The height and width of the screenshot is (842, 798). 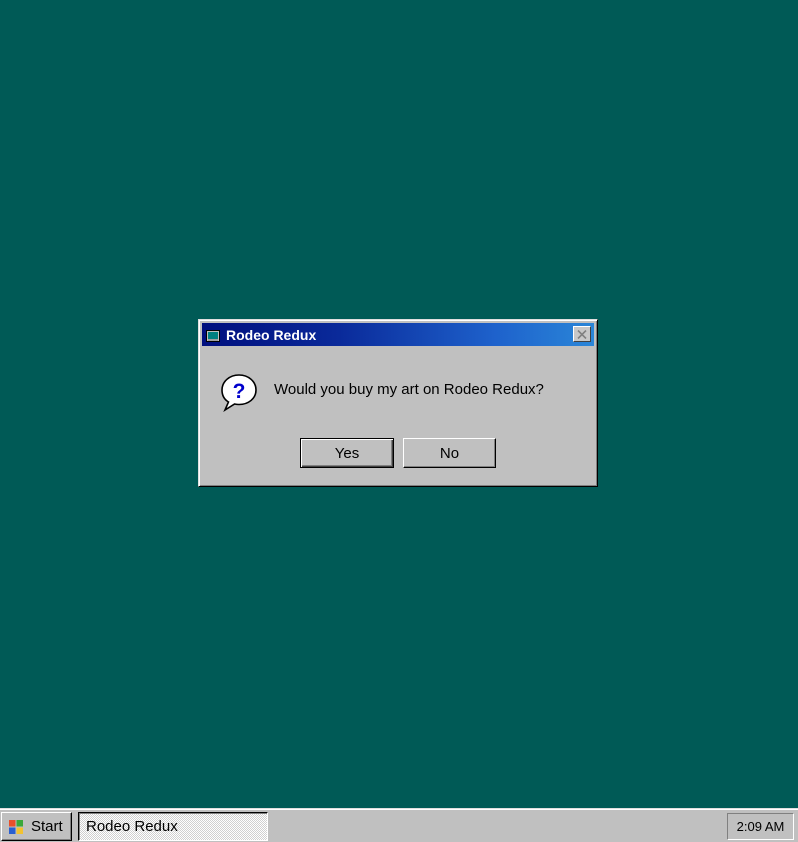 What do you see at coordinates (132, 826) in the screenshot?
I see `taskbar-item-label: Rodeo Redux` at bounding box center [132, 826].